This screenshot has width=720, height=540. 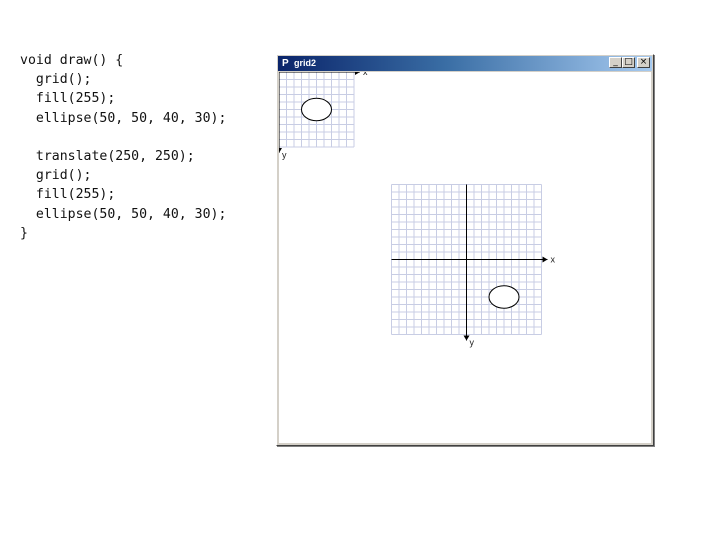 I want to click on maximize-button: □, so click(x=628, y=62).